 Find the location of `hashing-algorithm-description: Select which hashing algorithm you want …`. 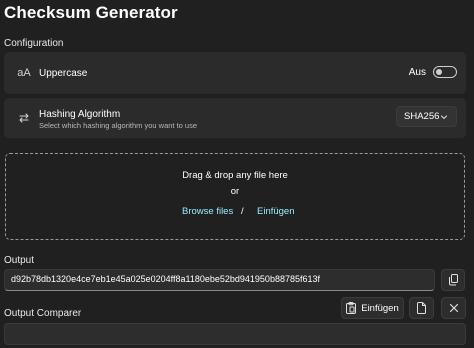

hashing-algorithm-description: Select which hashing algorithm you want … is located at coordinates (118, 125).